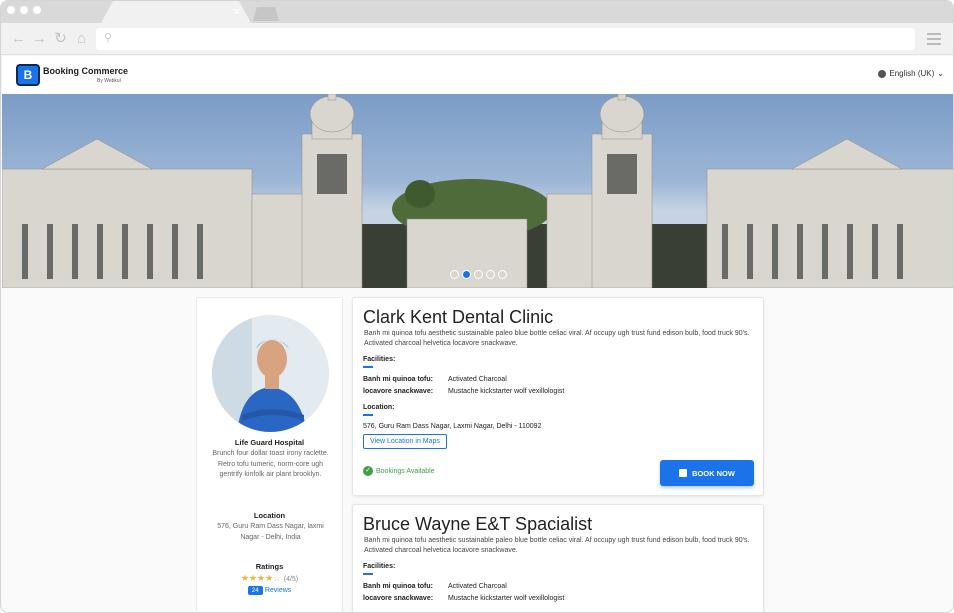  I want to click on maximize-window-dot, so click(37, 10).